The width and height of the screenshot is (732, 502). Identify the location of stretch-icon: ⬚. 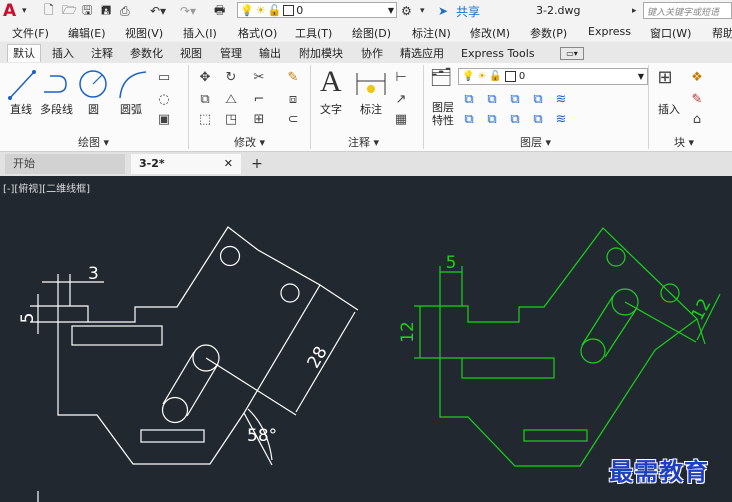
(205, 119).